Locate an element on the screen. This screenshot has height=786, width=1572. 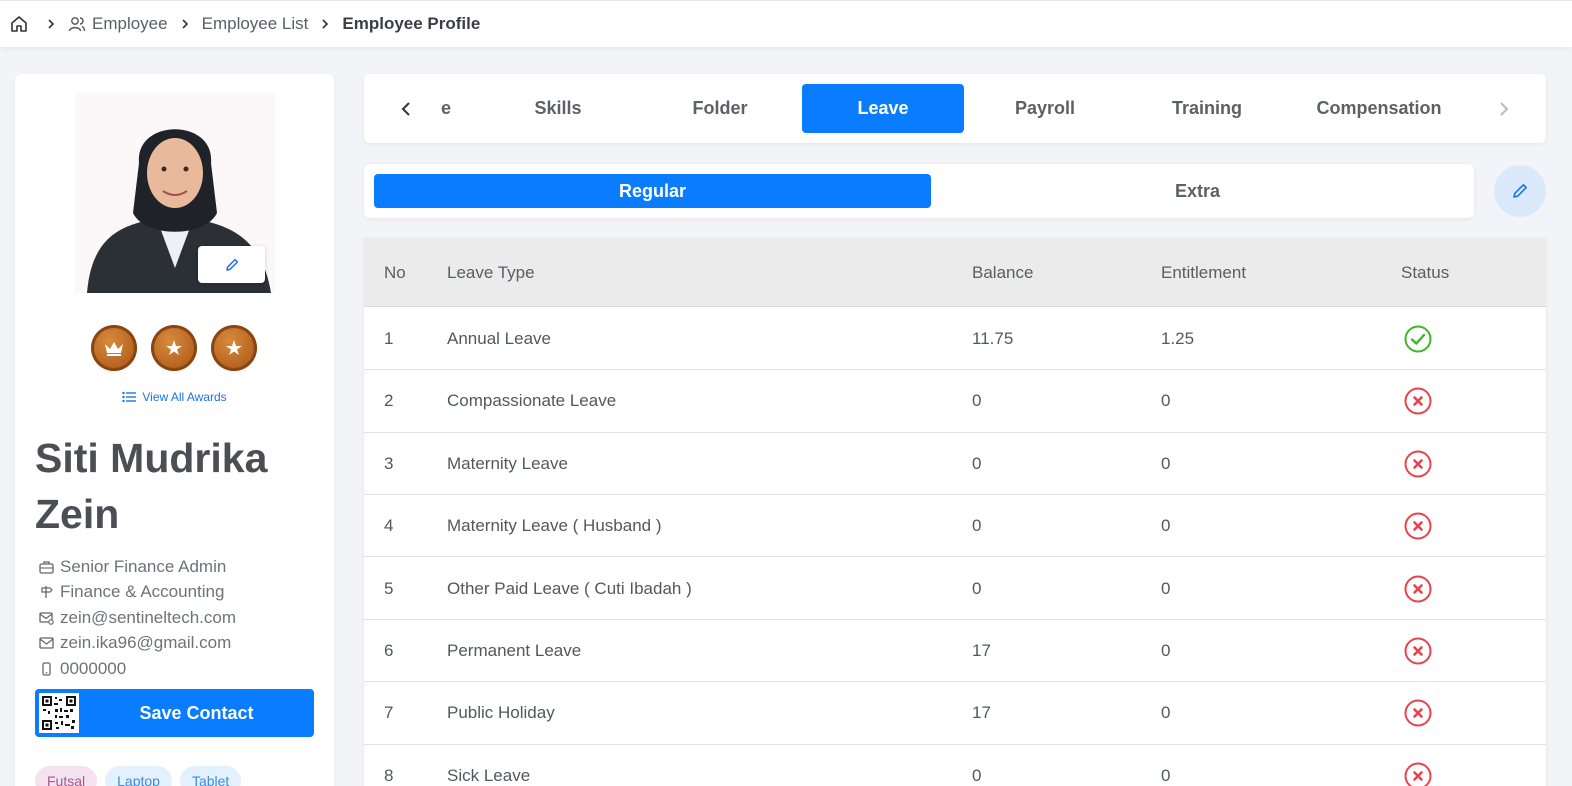
tabs-next-button is located at coordinates (1504, 109).